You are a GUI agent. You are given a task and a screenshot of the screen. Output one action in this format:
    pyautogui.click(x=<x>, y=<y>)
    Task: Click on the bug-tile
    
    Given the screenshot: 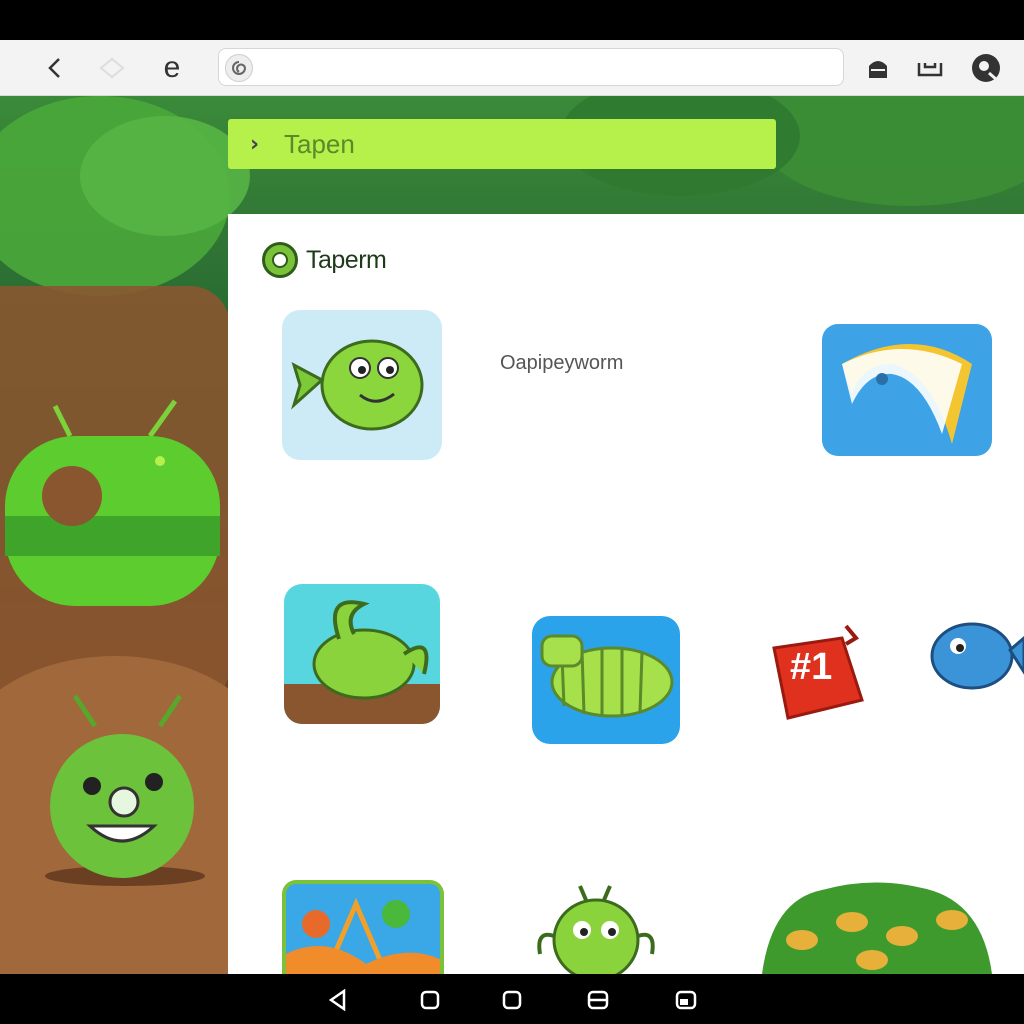 What is the action you would take?
    pyautogui.click(x=595, y=931)
    